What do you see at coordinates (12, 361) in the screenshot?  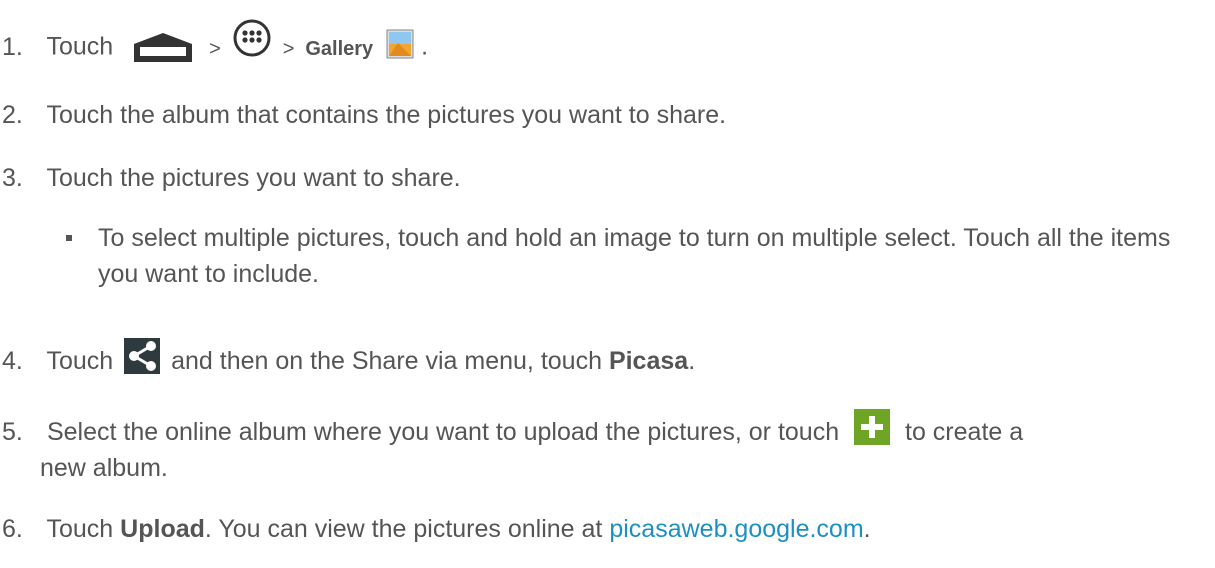 I see `step-number: 4.` at bounding box center [12, 361].